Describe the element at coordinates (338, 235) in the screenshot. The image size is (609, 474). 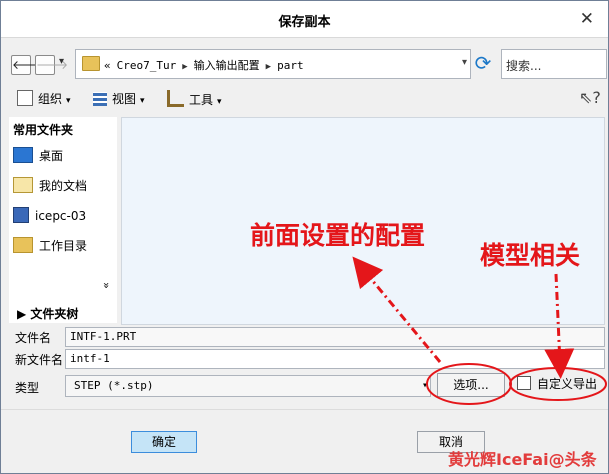
I see `annotation-front-settings: 前面设置的配置` at that location.